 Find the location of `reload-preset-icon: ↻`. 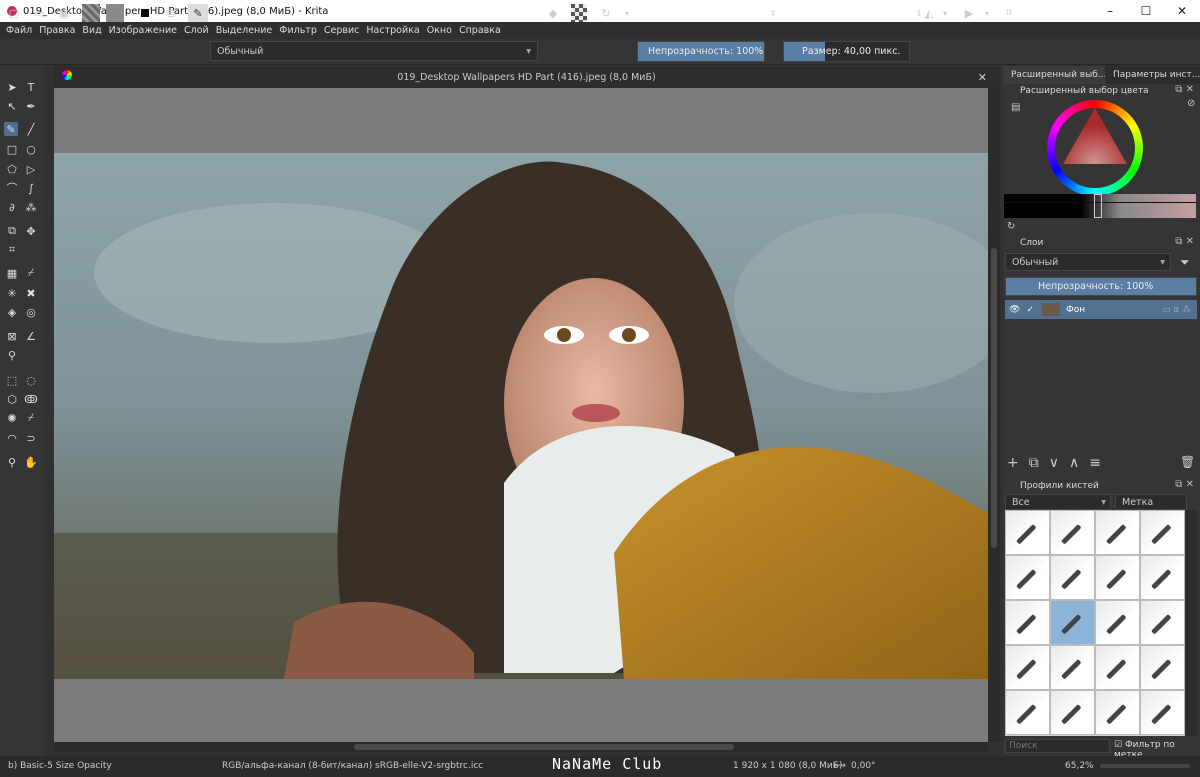

reload-preset-icon: ↻ is located at coordinates (606, 13).